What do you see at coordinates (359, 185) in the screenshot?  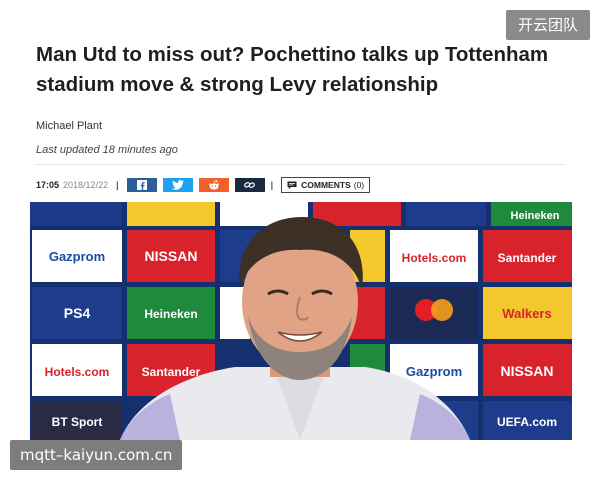 I see `comments-count: (0)` at bounding box center [359, 185].